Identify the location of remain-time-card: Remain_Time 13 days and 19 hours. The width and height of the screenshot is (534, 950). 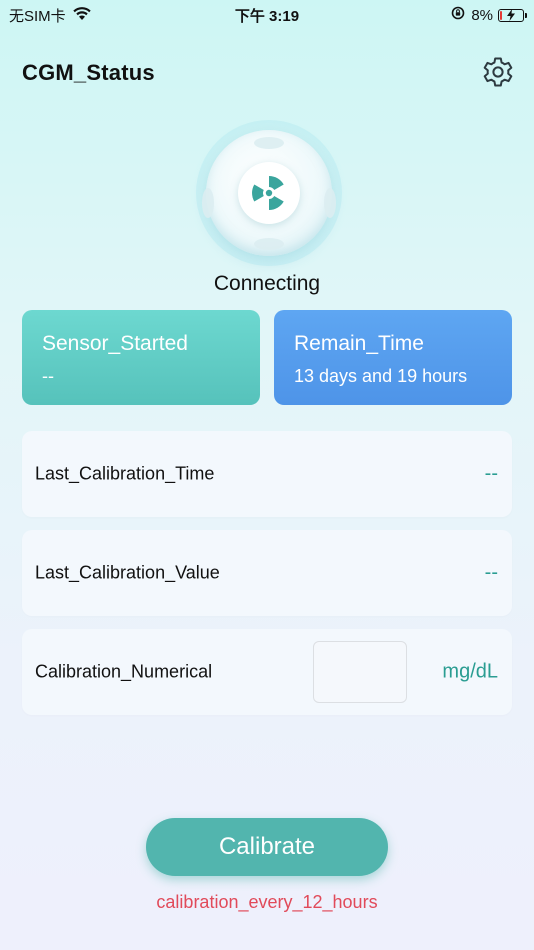
(393, 357).